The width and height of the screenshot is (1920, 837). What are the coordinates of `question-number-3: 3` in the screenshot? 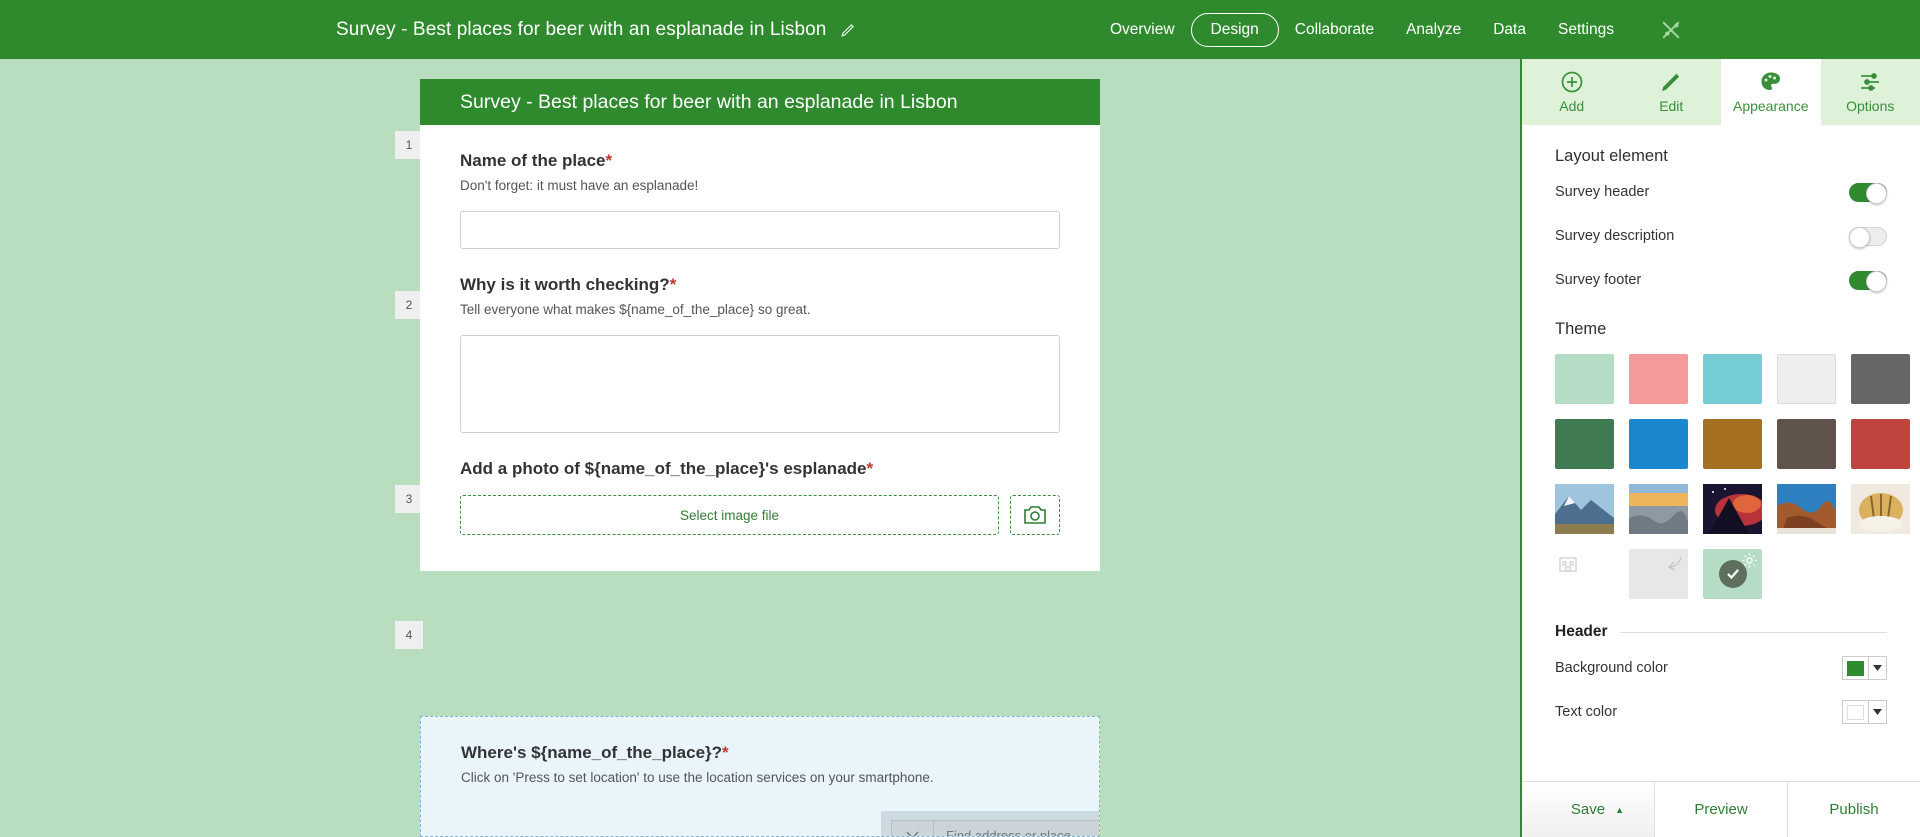 It's located at (409, 499).